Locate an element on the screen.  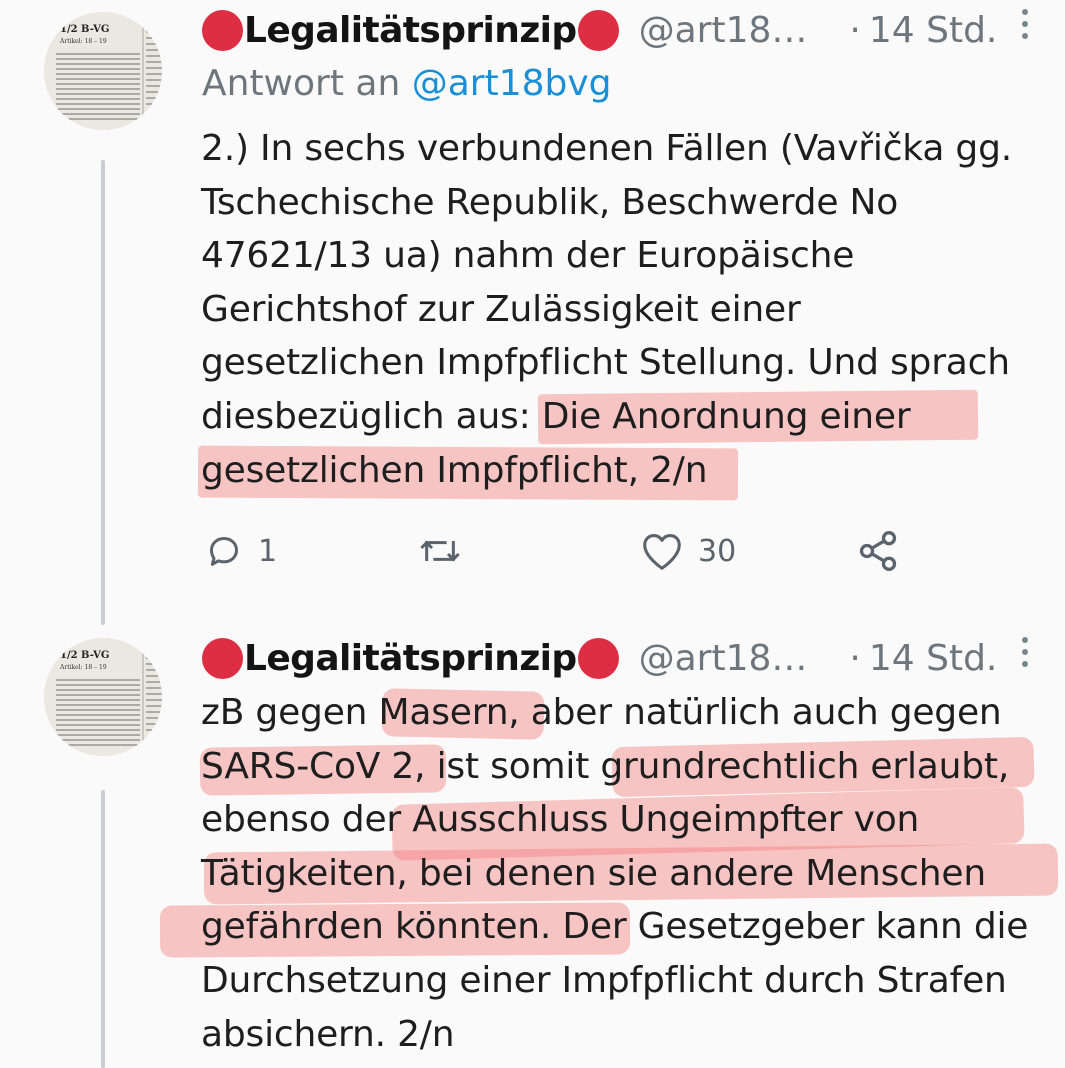
text-line: gesetzlichen Impfpflicht, 2/n is located at coordinates (454, 470).